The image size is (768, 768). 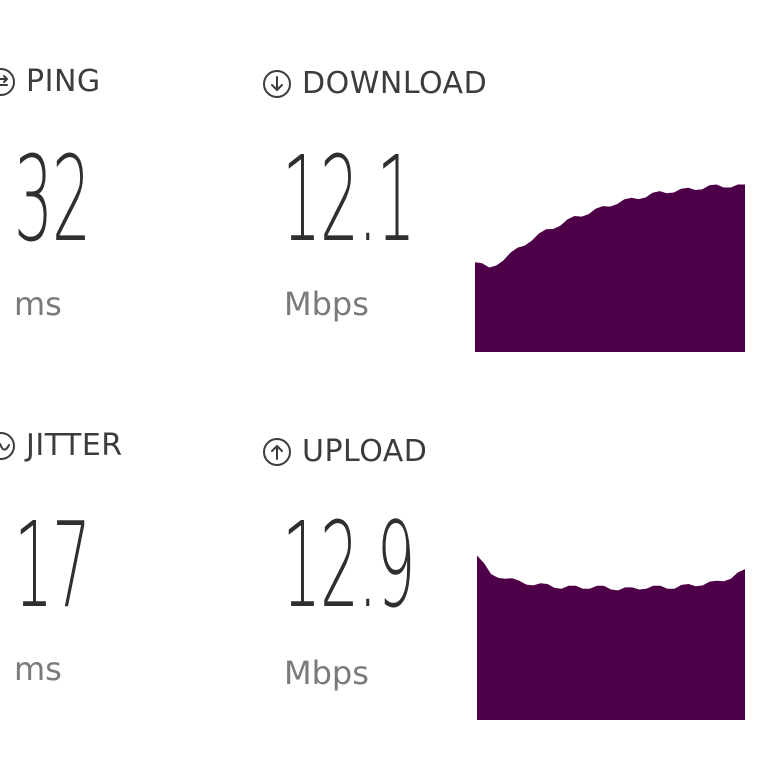 I want to click on upload-header: UPLOAD, so click(x=344, y=451).